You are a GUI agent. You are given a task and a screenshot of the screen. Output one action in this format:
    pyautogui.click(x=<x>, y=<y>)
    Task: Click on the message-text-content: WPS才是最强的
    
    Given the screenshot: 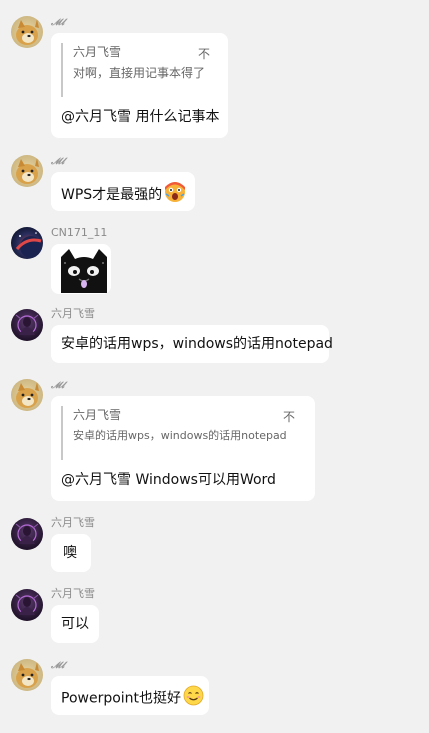 What is the action you would take?
    pyautogui.click(x=112, y=195)
    